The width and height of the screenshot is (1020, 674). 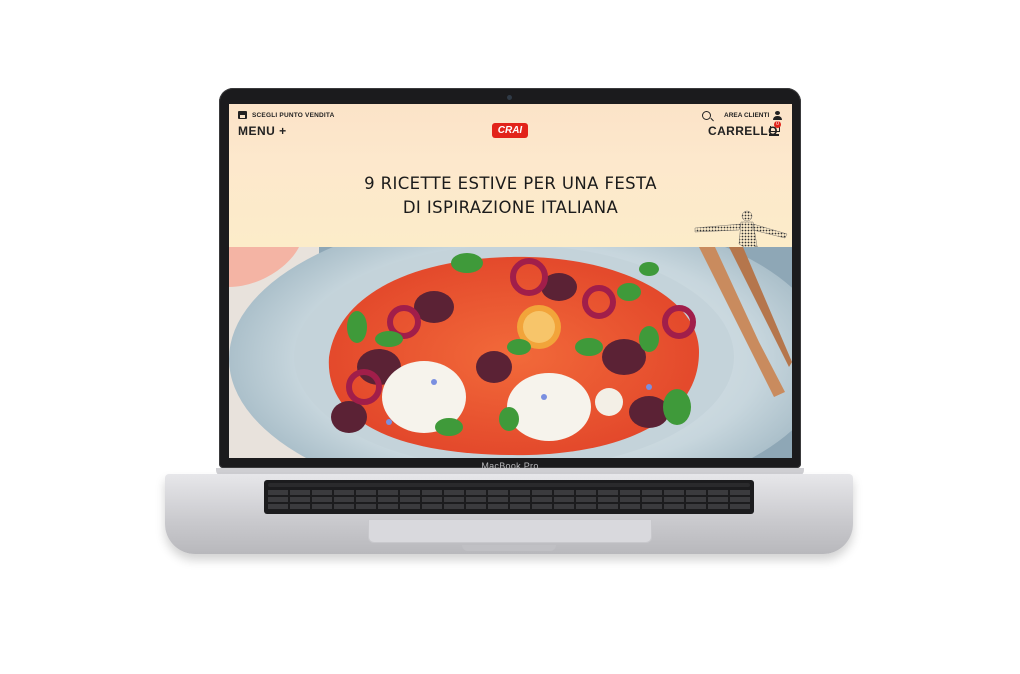 I want to click on menu-button: MENU +, so click(x=262, y=131).